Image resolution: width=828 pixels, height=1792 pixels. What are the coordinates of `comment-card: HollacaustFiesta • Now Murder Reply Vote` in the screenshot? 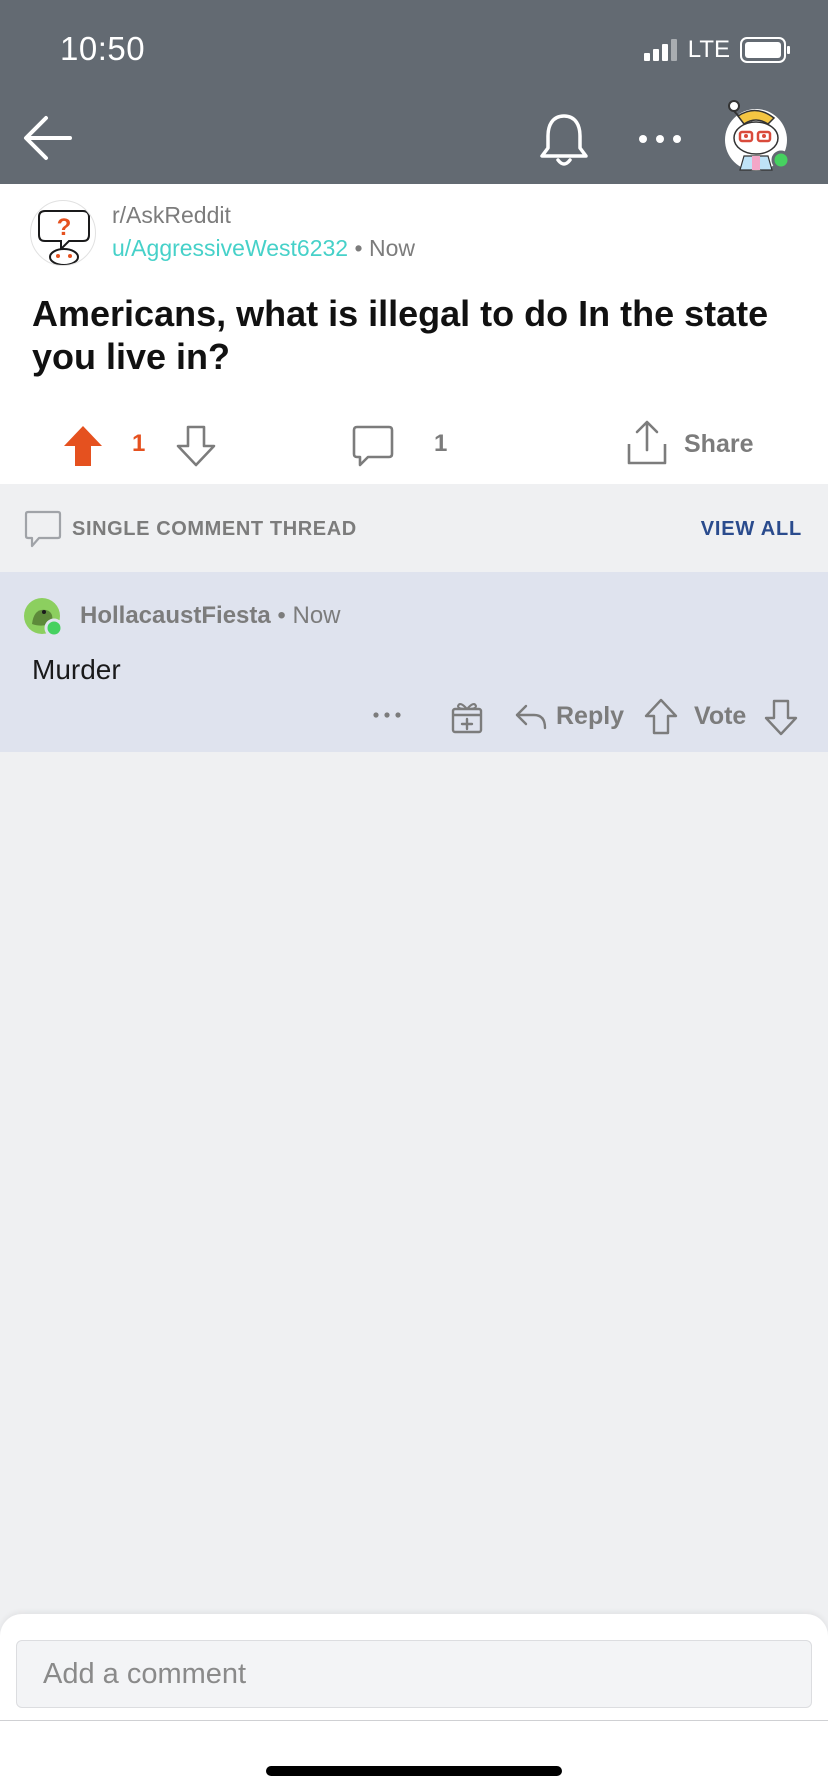 It's located at (414, 662).